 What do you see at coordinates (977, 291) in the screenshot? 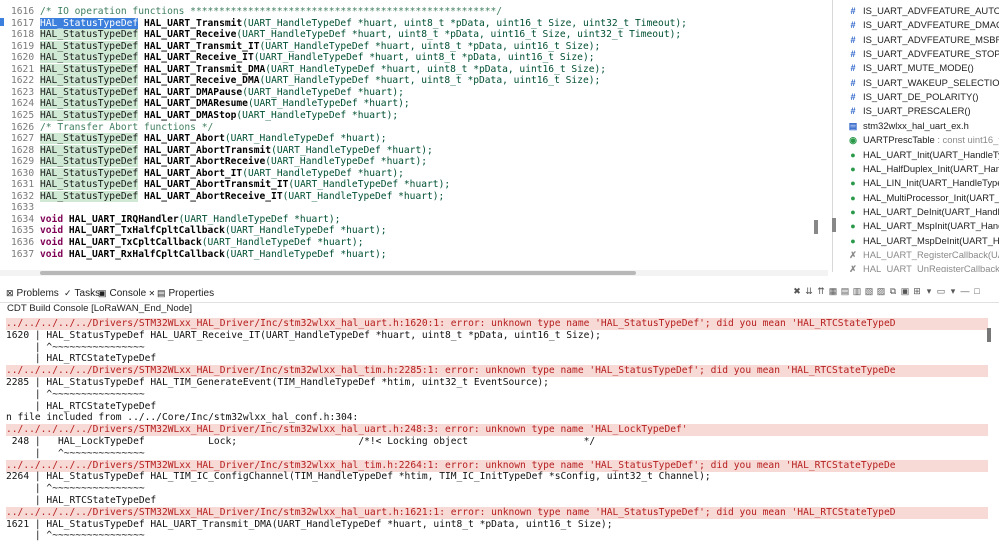
I see `console-toolbar-icon: □` at bounding box center [977, 291].